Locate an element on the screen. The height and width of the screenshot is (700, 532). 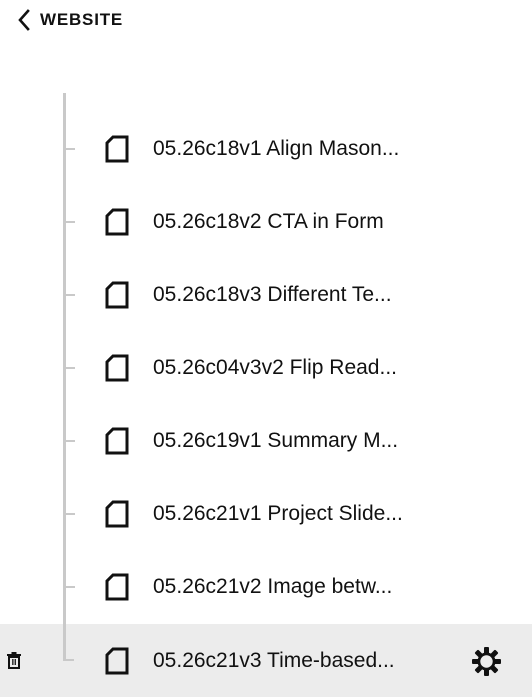
gear-icon is located at coordinates (486, 661).